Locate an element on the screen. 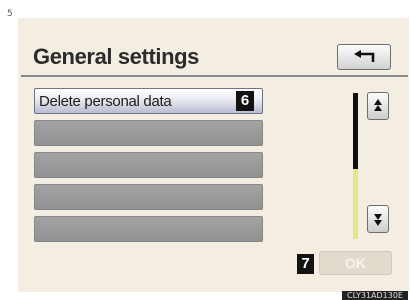  back-arrow-icon is located at coordinates (364, 56).